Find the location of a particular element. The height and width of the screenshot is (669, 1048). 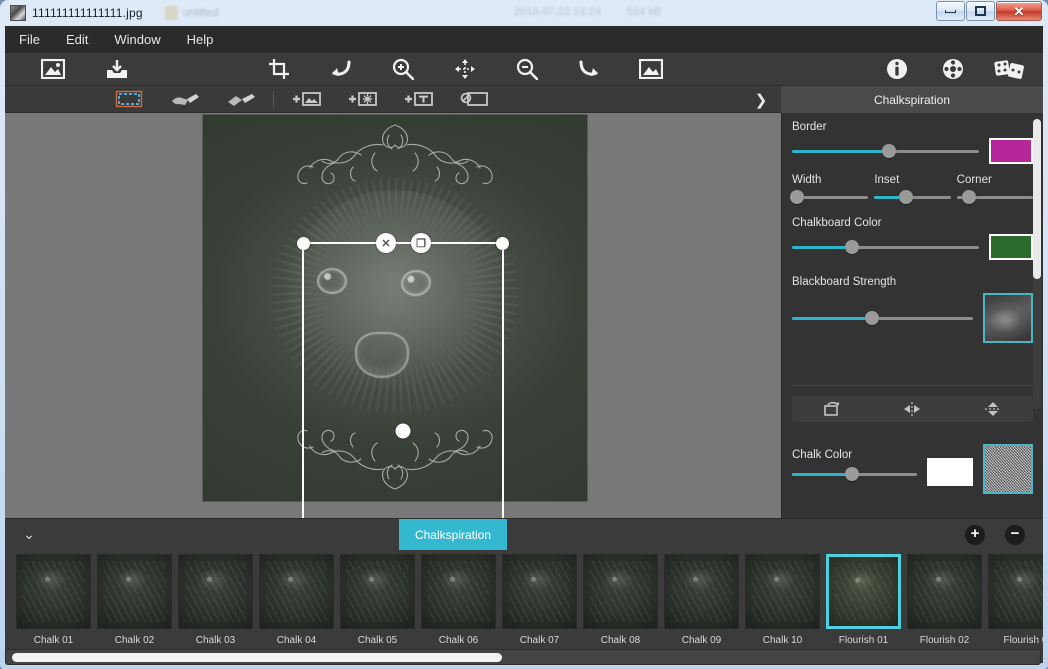

duplicate-selection-icon: ❐ is located at coordinates (421, 243).